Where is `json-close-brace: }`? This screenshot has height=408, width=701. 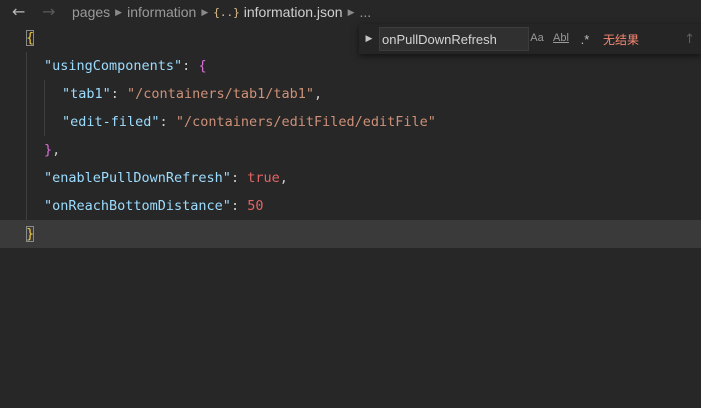 json-close-brace: } is located at coordinates (30, 234).